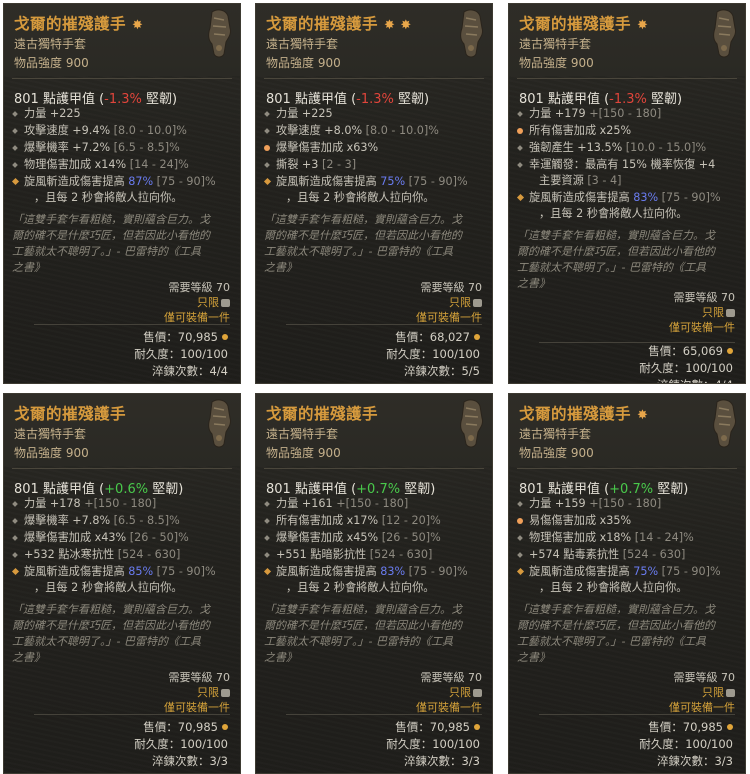 The image size is (750, 774). Describe the element at coordinates (141, 181) in the screenshot. I see `legendary-value: 87%` at that location.